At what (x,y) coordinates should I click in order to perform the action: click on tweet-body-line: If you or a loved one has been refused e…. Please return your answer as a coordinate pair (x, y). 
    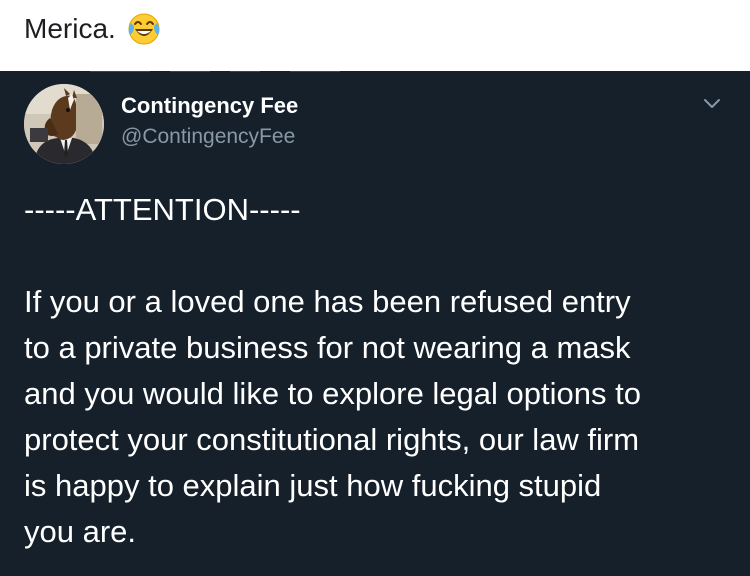
    Looking at the image, I should click on (327, 301).